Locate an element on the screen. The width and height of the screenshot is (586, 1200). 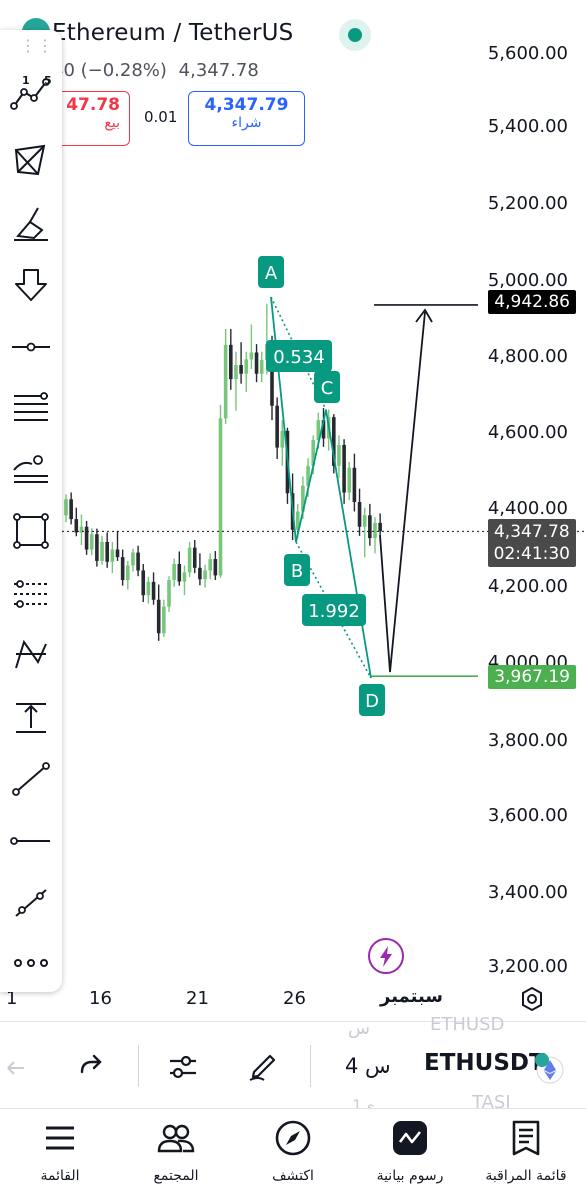
chart-icon is located at coordinates (410, 1138).